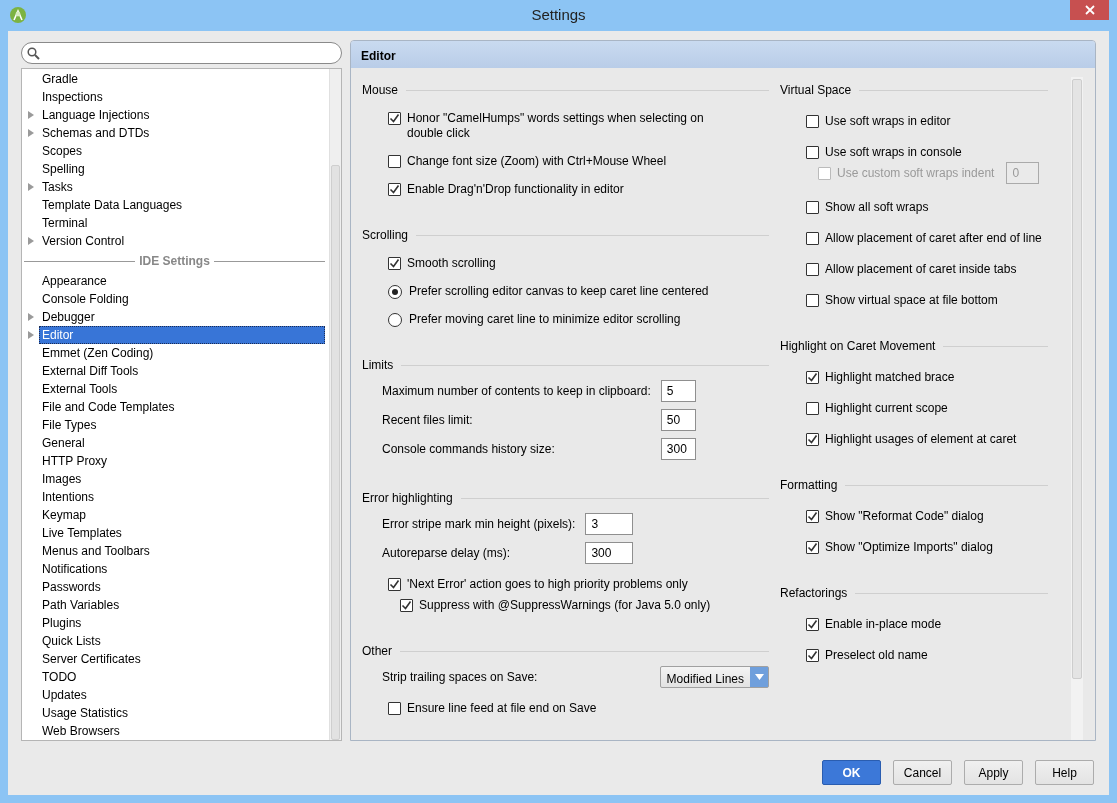 The image size is (1117, 803). I want to click on tree-item: Emmet (Zen Coding), so click(98, 353).